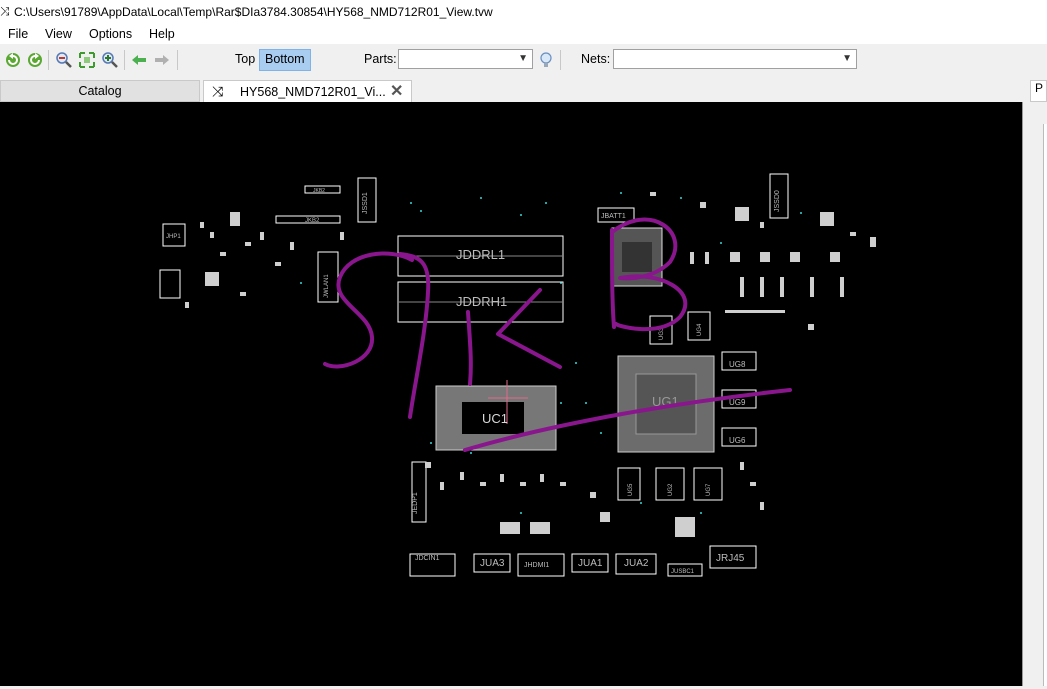 The height and width of the screenshot is (689, 1047). I want to click on menu-view: View, so click(58, 34).